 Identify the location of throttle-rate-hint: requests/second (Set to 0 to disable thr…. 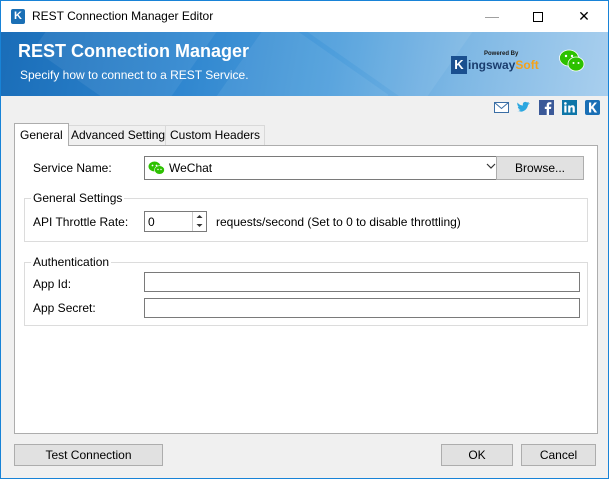
(338, 222).